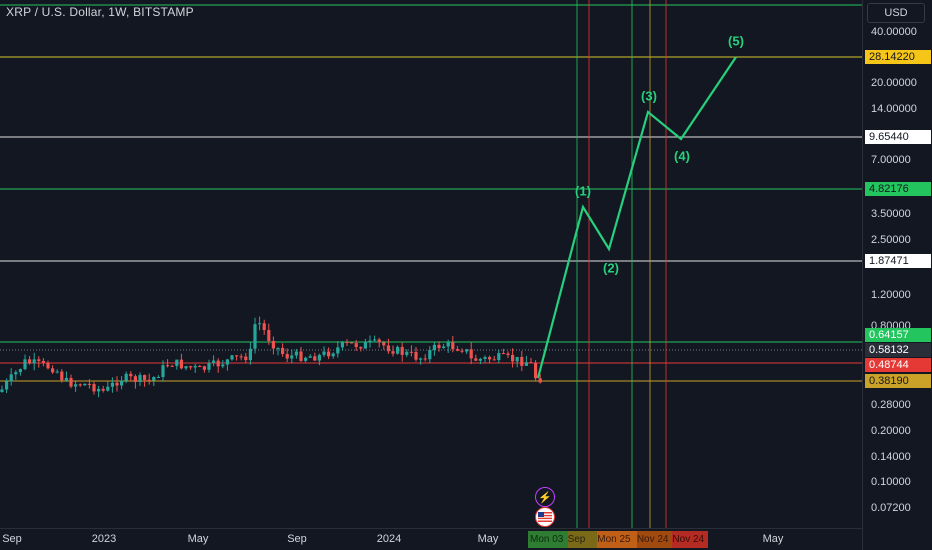 The width and height of the screenshot is (932, 550). What do you see at coordinates (649, 96) in the screenshot?
I see `wave-label-3: (3)` at bounding box center [649, 96].